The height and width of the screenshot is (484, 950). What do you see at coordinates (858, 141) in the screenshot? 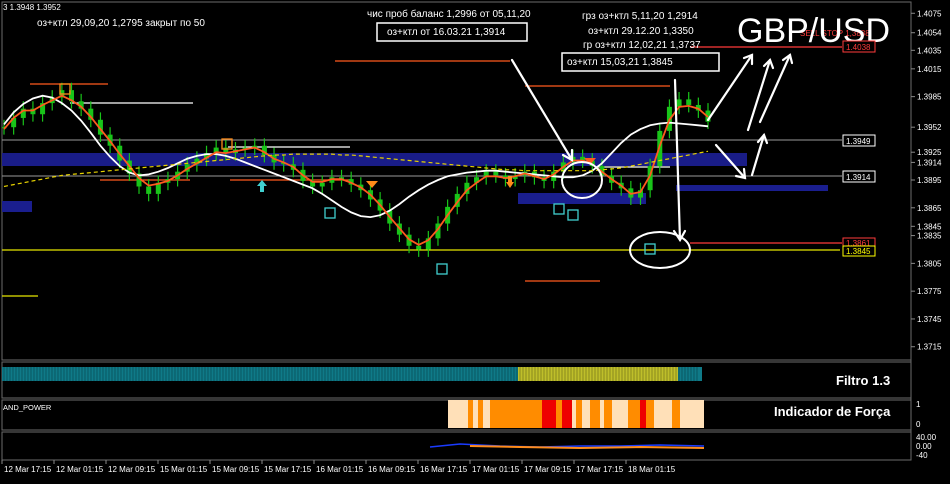
I see `price-badge-text: 1.3949` at bounding box center [858, 141].